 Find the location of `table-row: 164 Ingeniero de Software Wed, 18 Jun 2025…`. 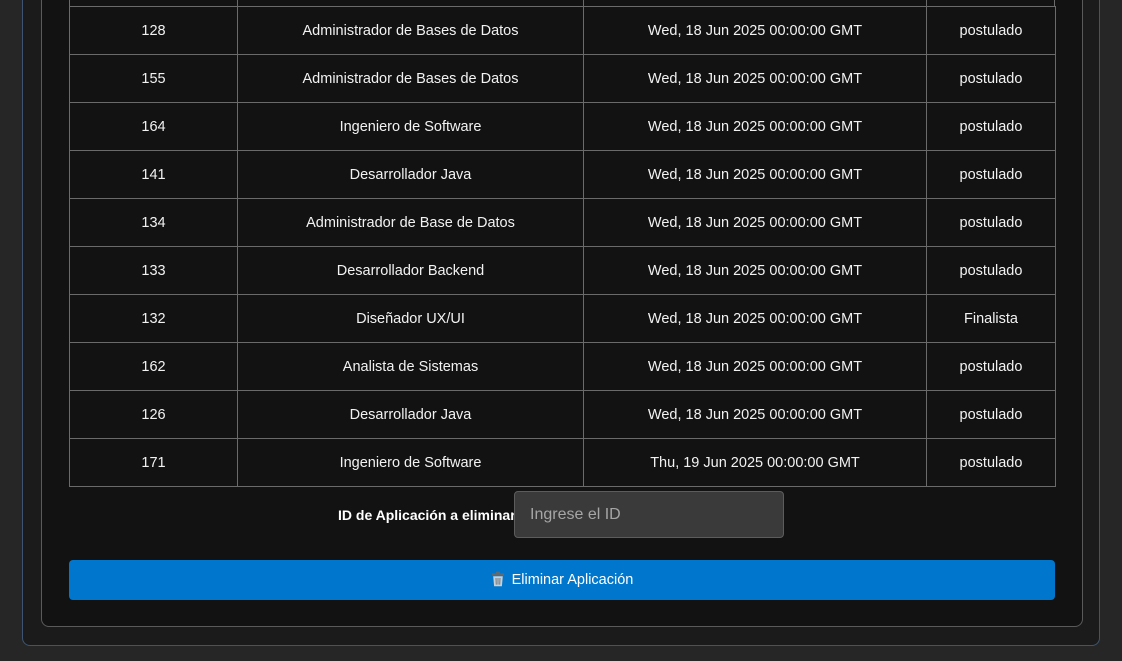

table-row: 164 Ingeniero de Software Wed, 18 Jun 2025… is located at coordinates (562, 126).